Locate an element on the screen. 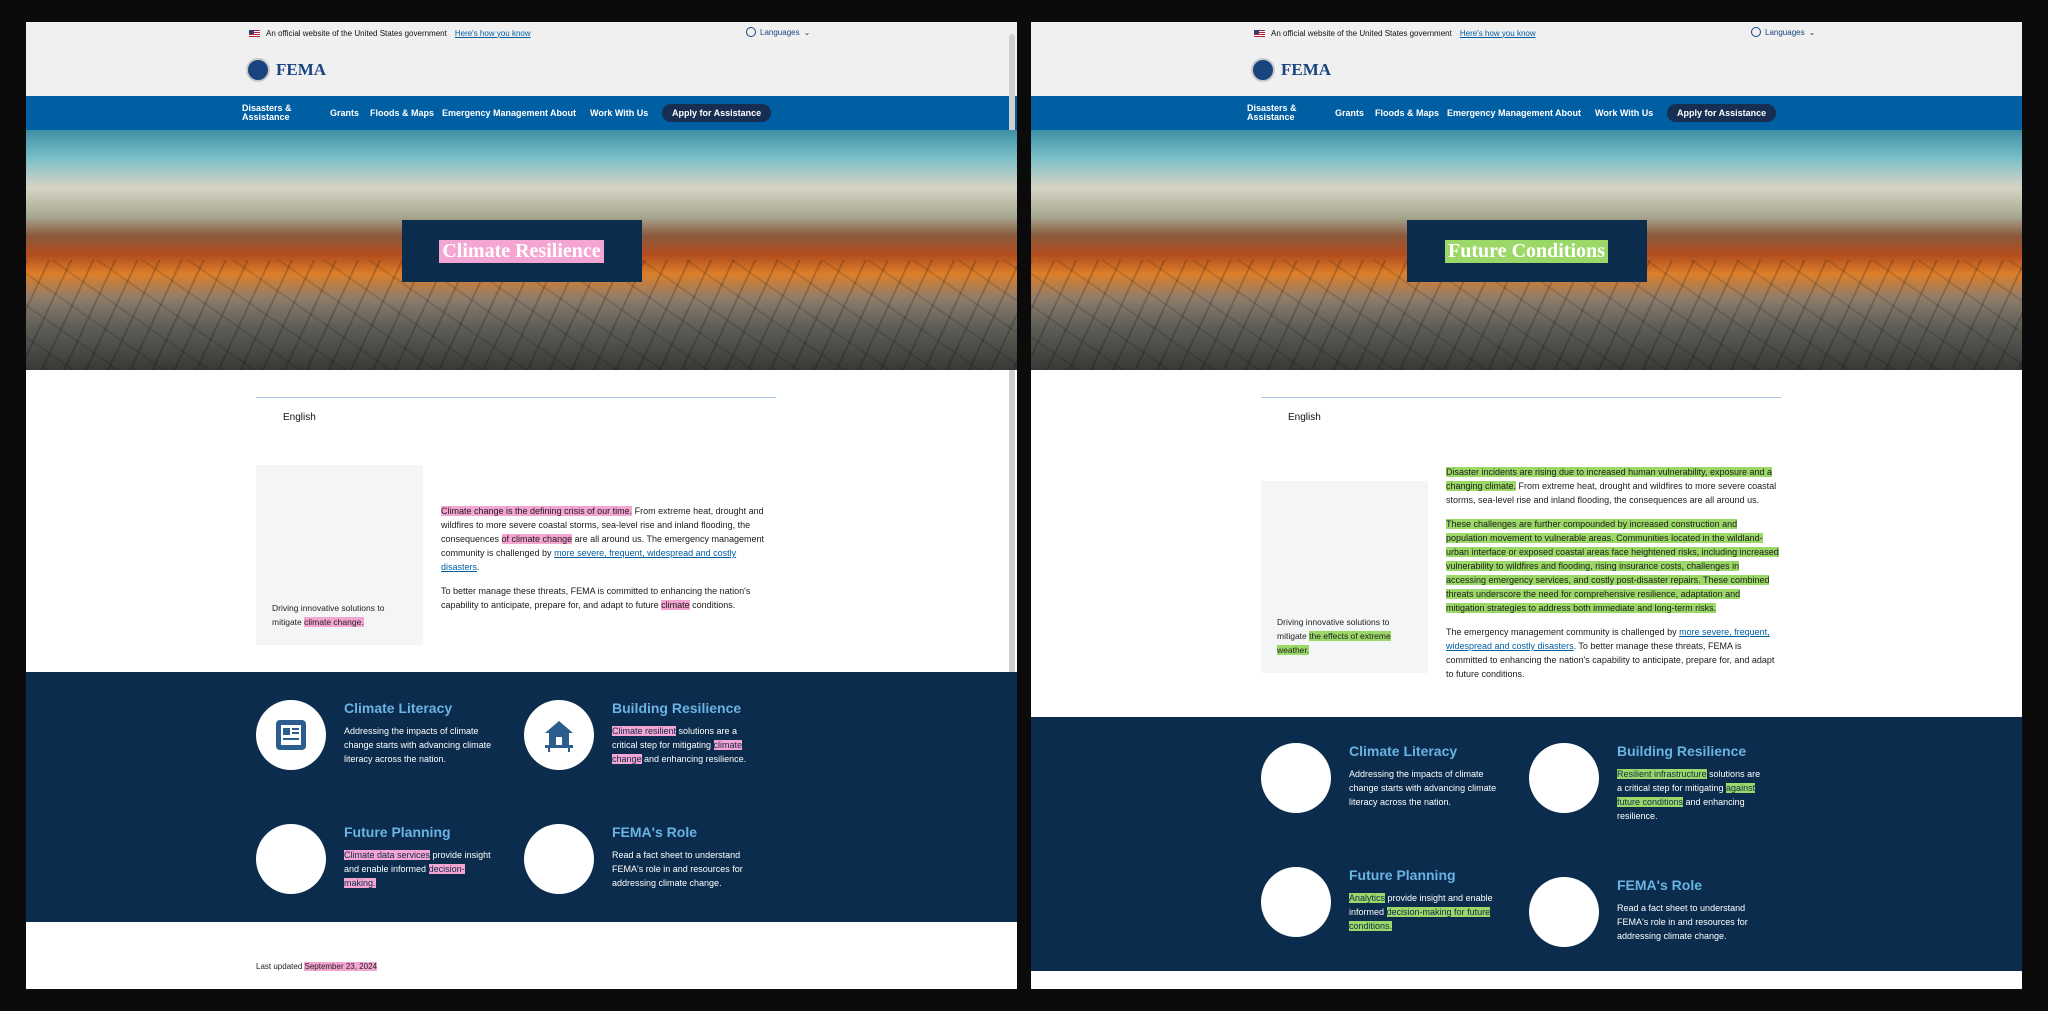 Image resolution: width=2048 pixels, height=1011 pixels. hero-title: Future Conditions is located at coordinates (1526, 251).